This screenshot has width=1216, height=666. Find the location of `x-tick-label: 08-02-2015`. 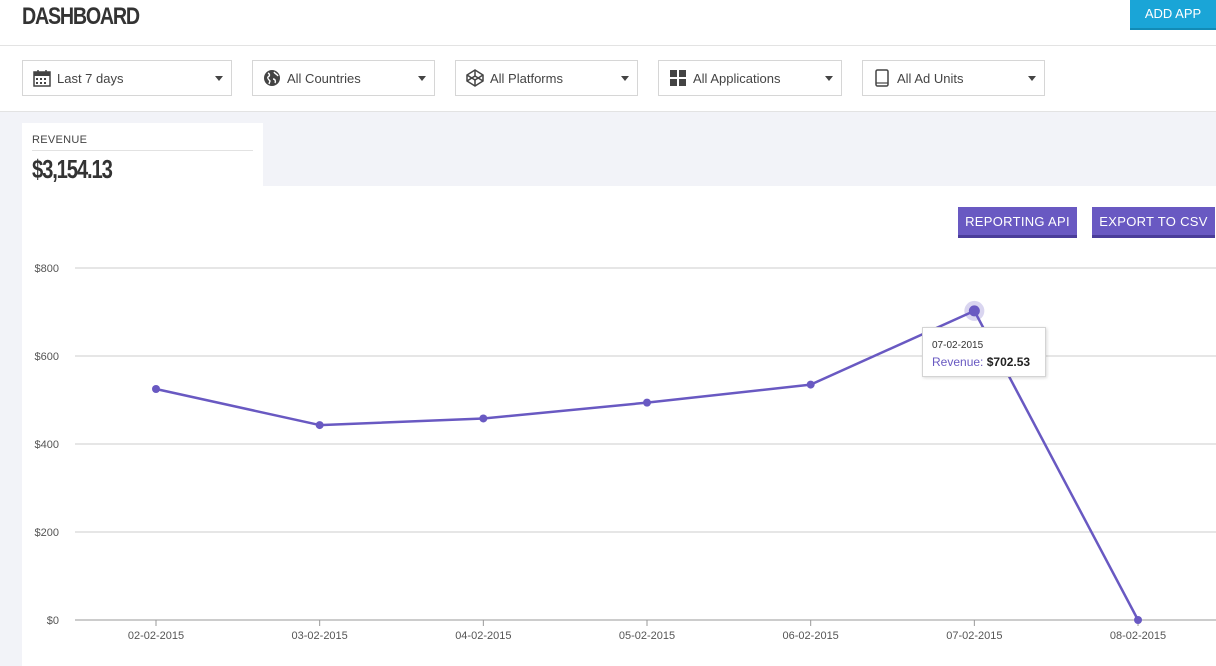

x-tick-label: 08-02-2015 is located at coordinates (1138, 636).